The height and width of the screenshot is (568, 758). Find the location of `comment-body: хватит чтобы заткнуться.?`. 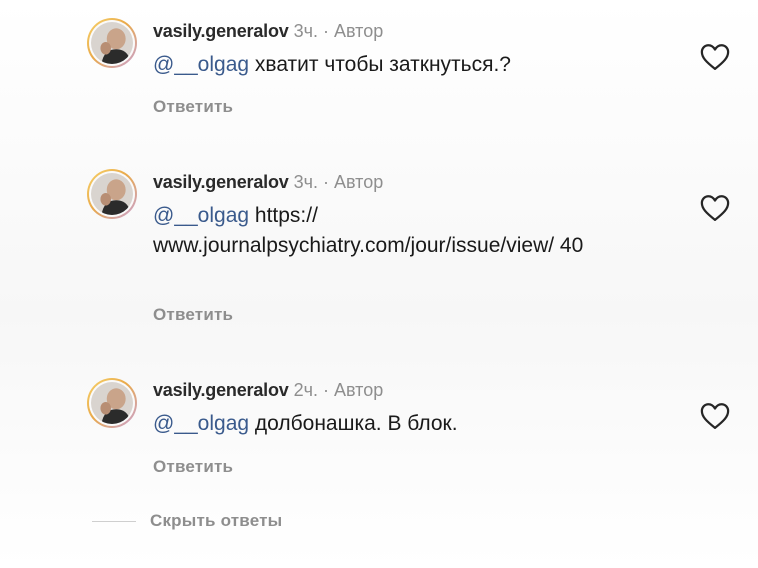

comment-body: хватит чтобы заткнуться.? is located at coordinates (380, 64).